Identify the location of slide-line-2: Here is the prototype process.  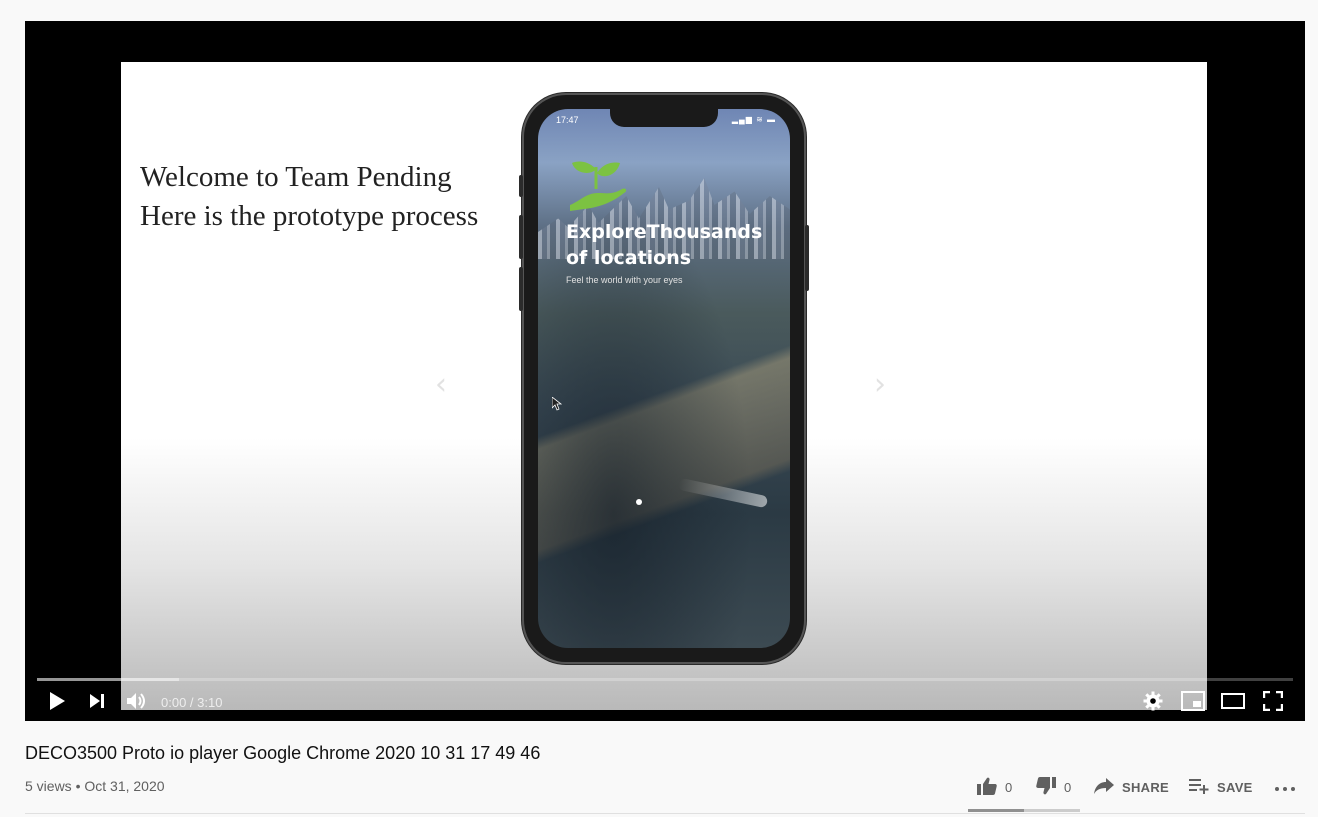
(309, 216).